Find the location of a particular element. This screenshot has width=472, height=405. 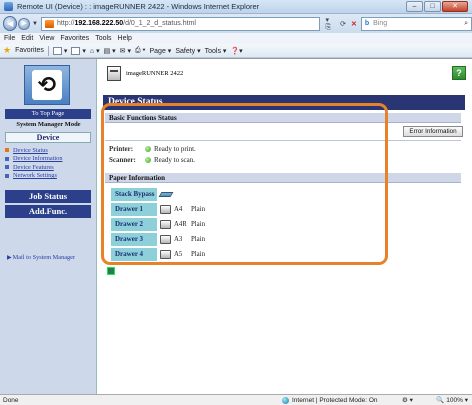

help-button: ? is located at coordinates (459, 73).